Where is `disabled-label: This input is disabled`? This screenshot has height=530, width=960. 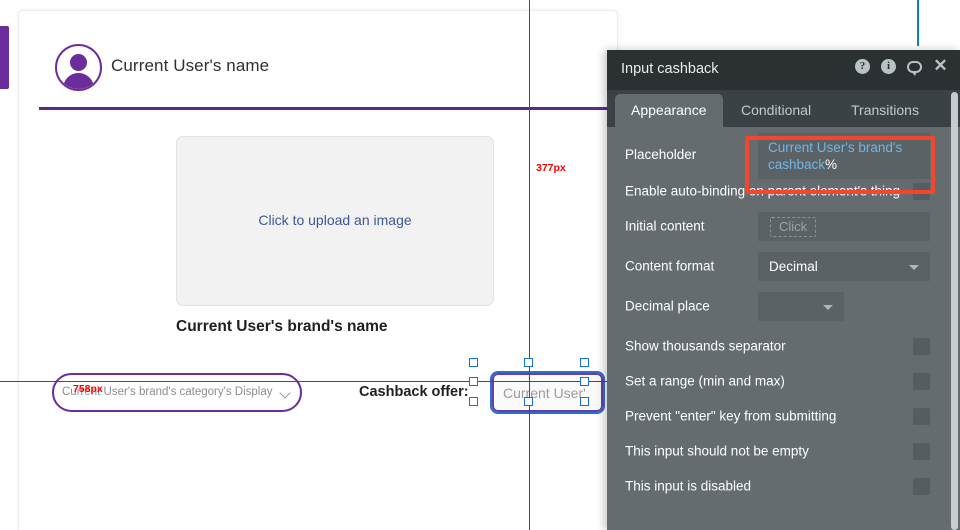 disabled-label: This input is disabled is located at coordinates (688, 486).